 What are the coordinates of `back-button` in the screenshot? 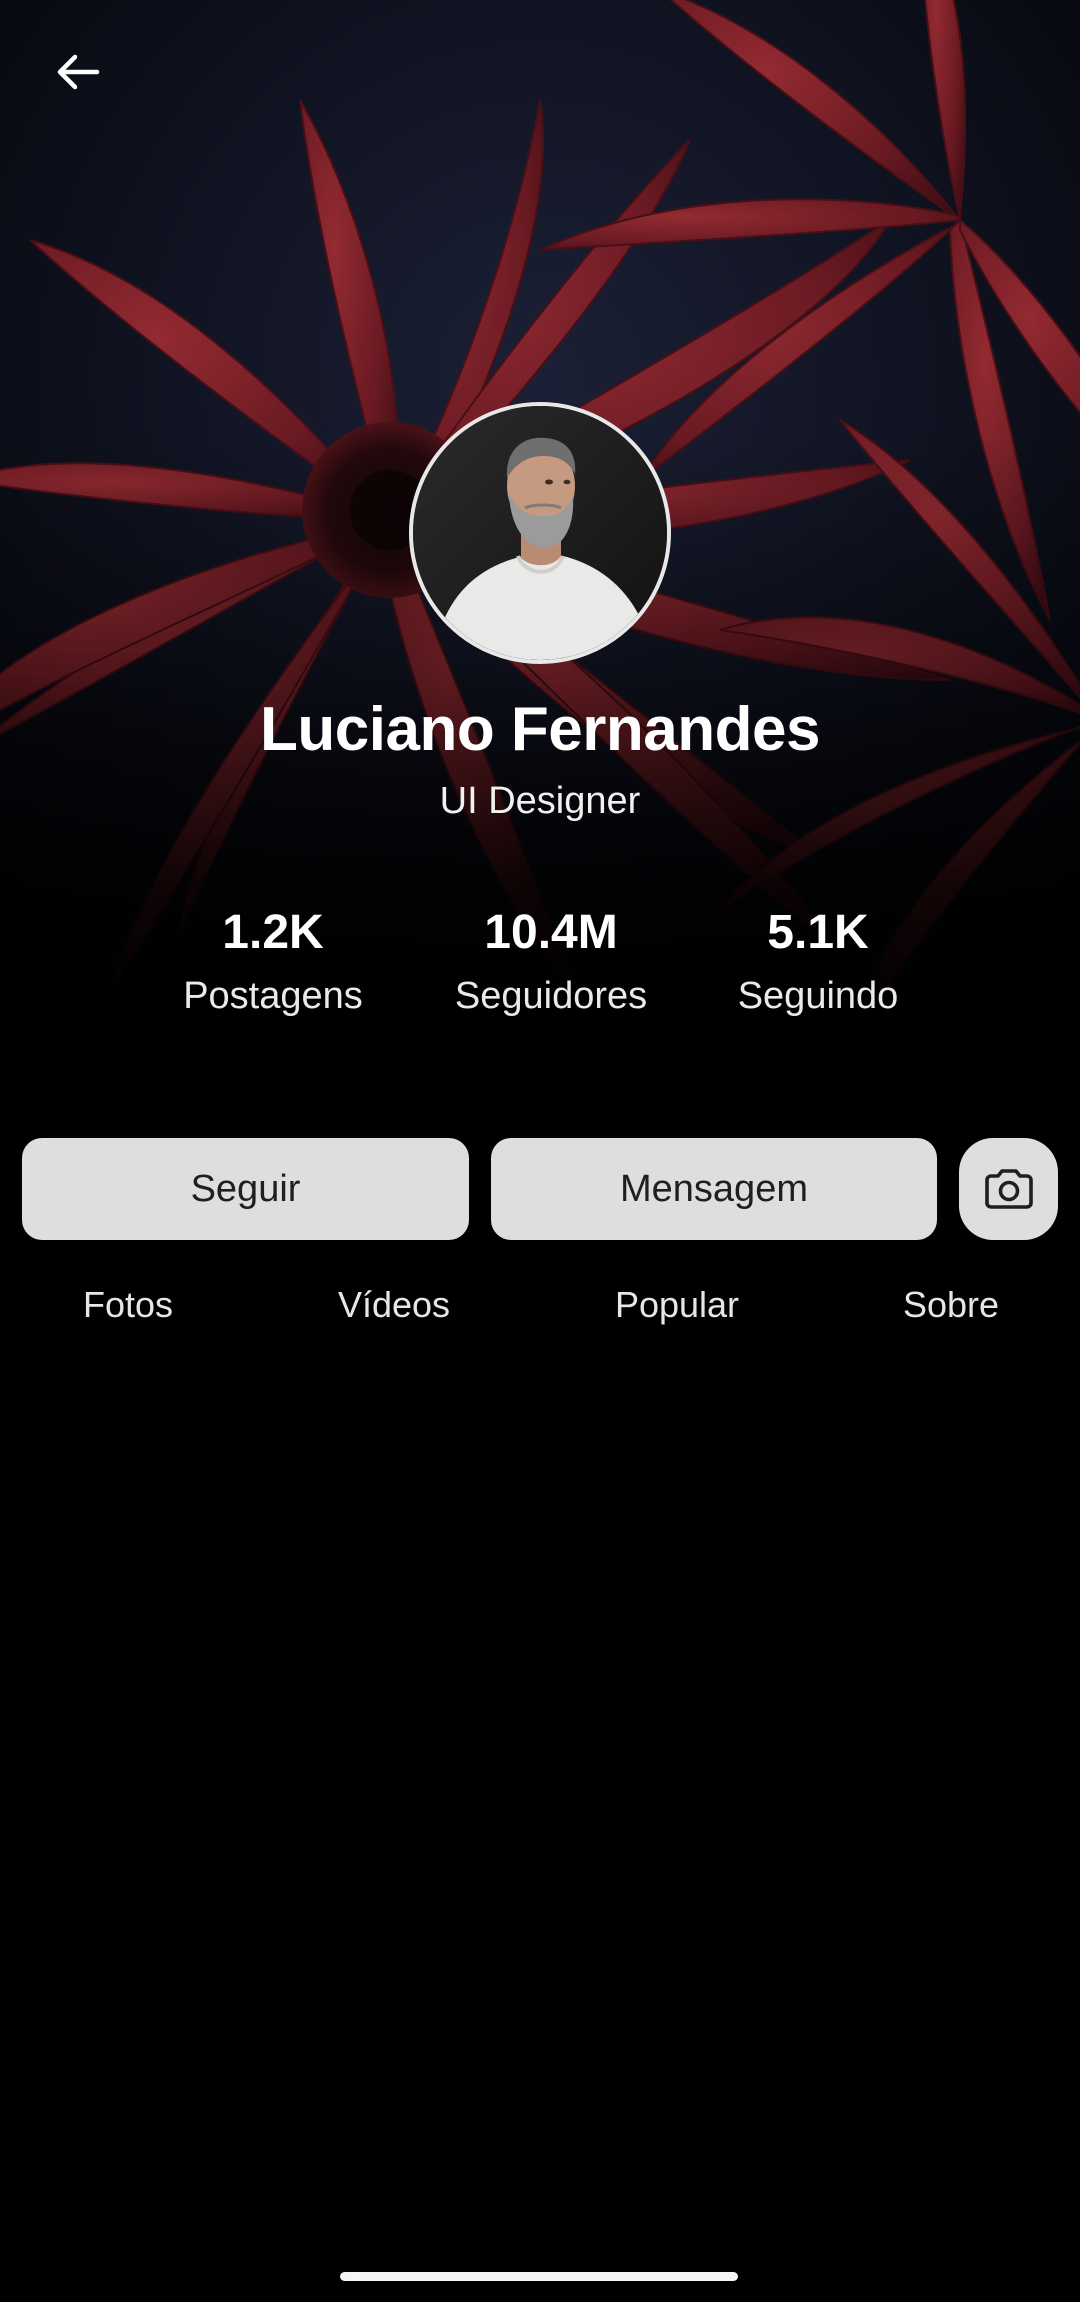 It's located at (78, 72).